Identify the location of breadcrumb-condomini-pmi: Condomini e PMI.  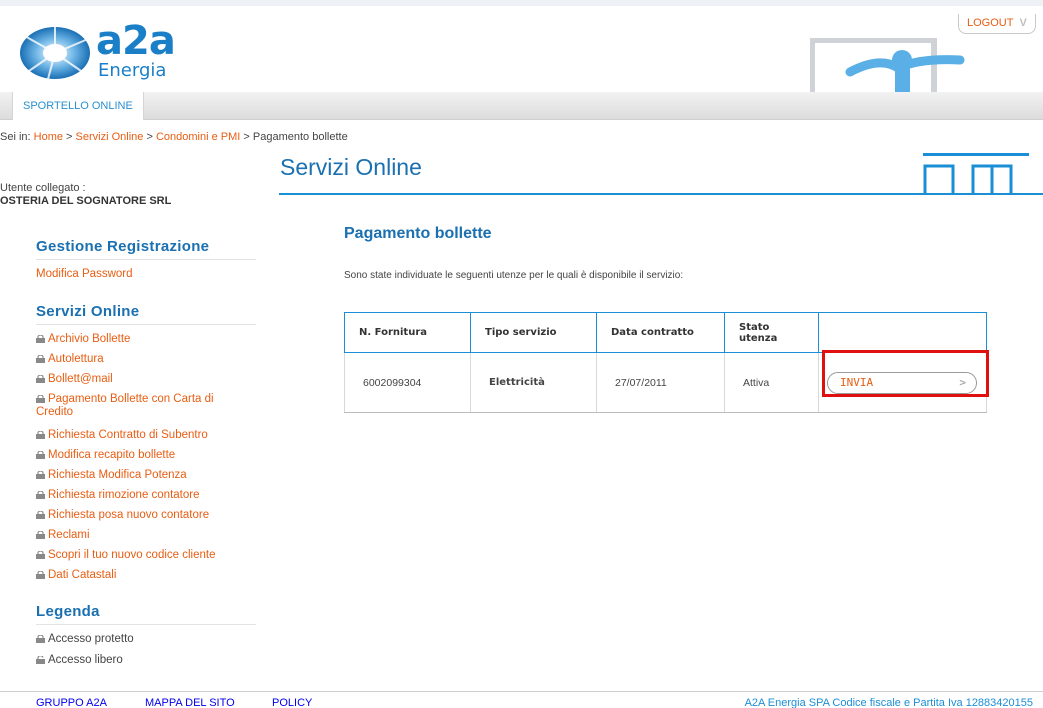
(198, 137).